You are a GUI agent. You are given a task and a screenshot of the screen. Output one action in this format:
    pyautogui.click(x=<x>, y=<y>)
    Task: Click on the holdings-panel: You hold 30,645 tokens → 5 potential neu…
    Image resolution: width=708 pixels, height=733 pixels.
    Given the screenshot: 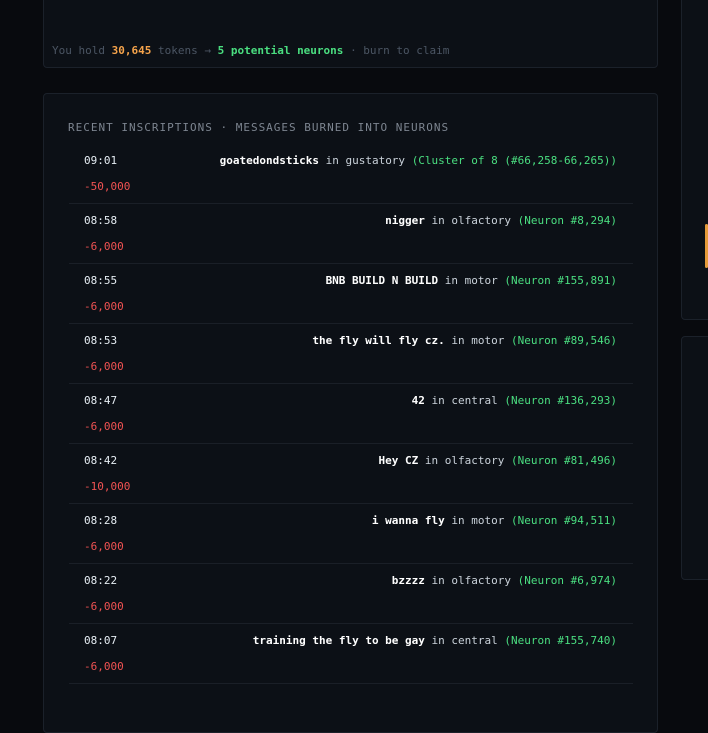 What is the action you would take?
    pyautogui.click(x=350, y=34)
    